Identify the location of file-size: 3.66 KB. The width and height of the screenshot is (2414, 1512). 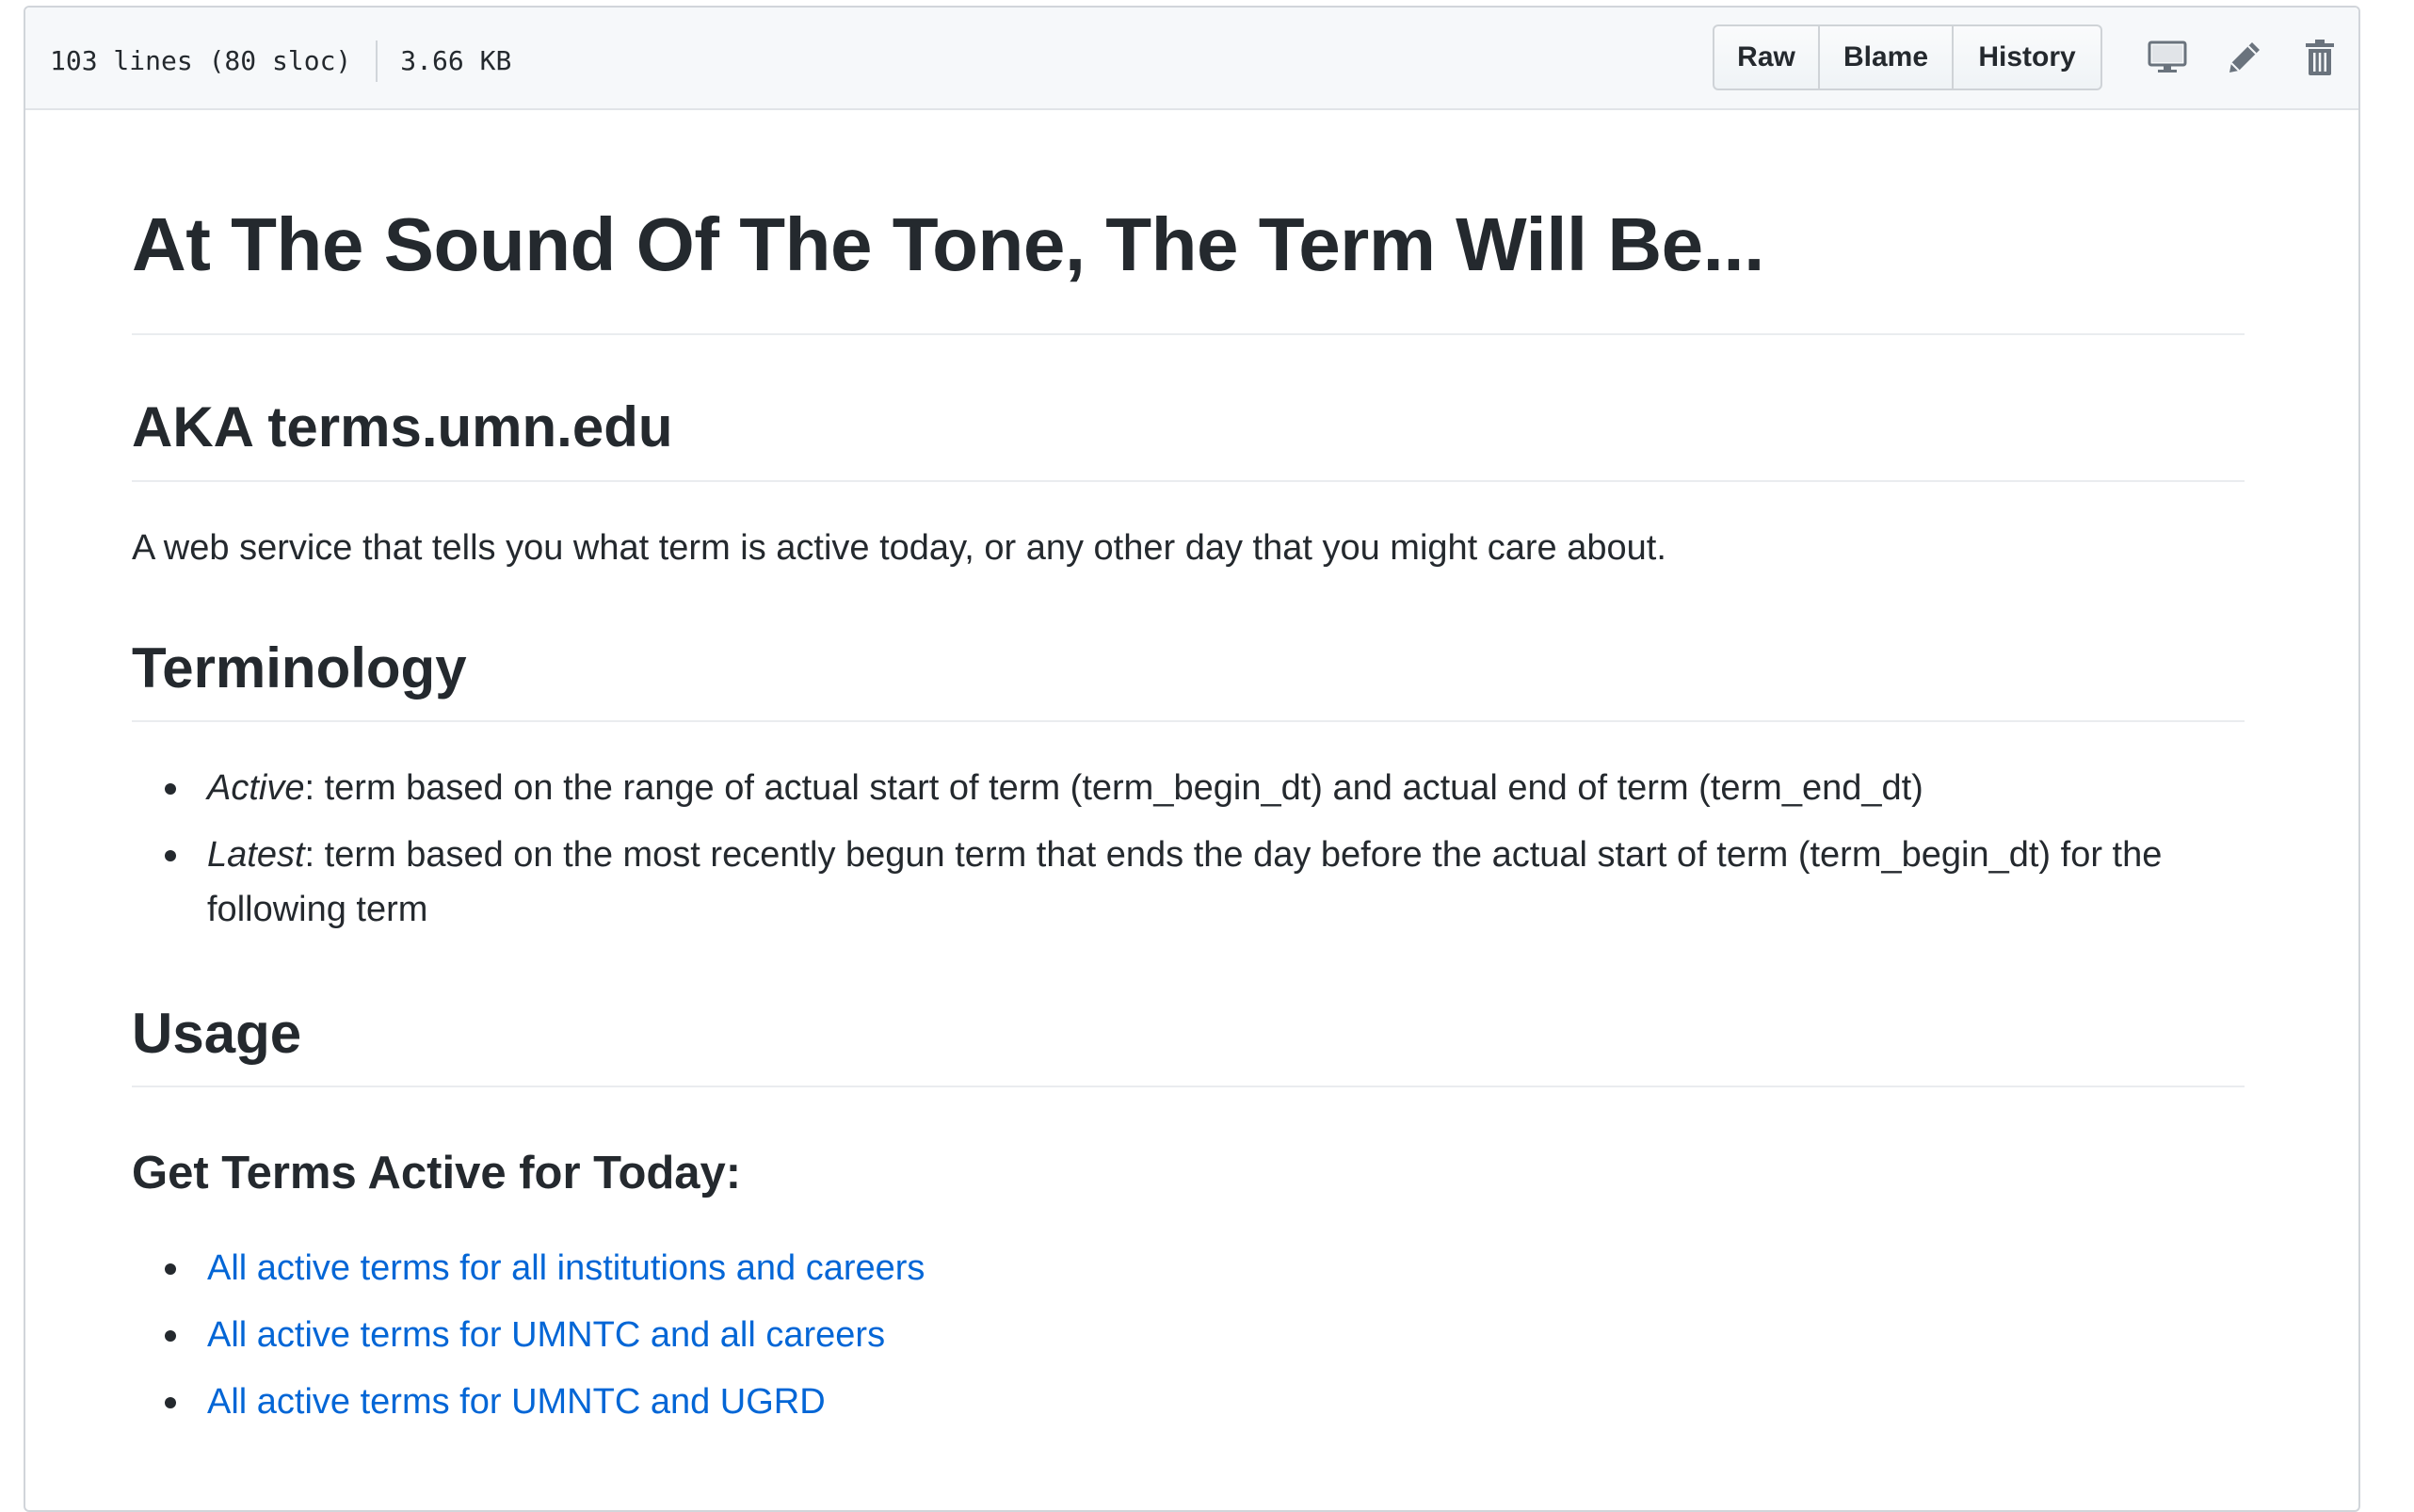
(456, 60).